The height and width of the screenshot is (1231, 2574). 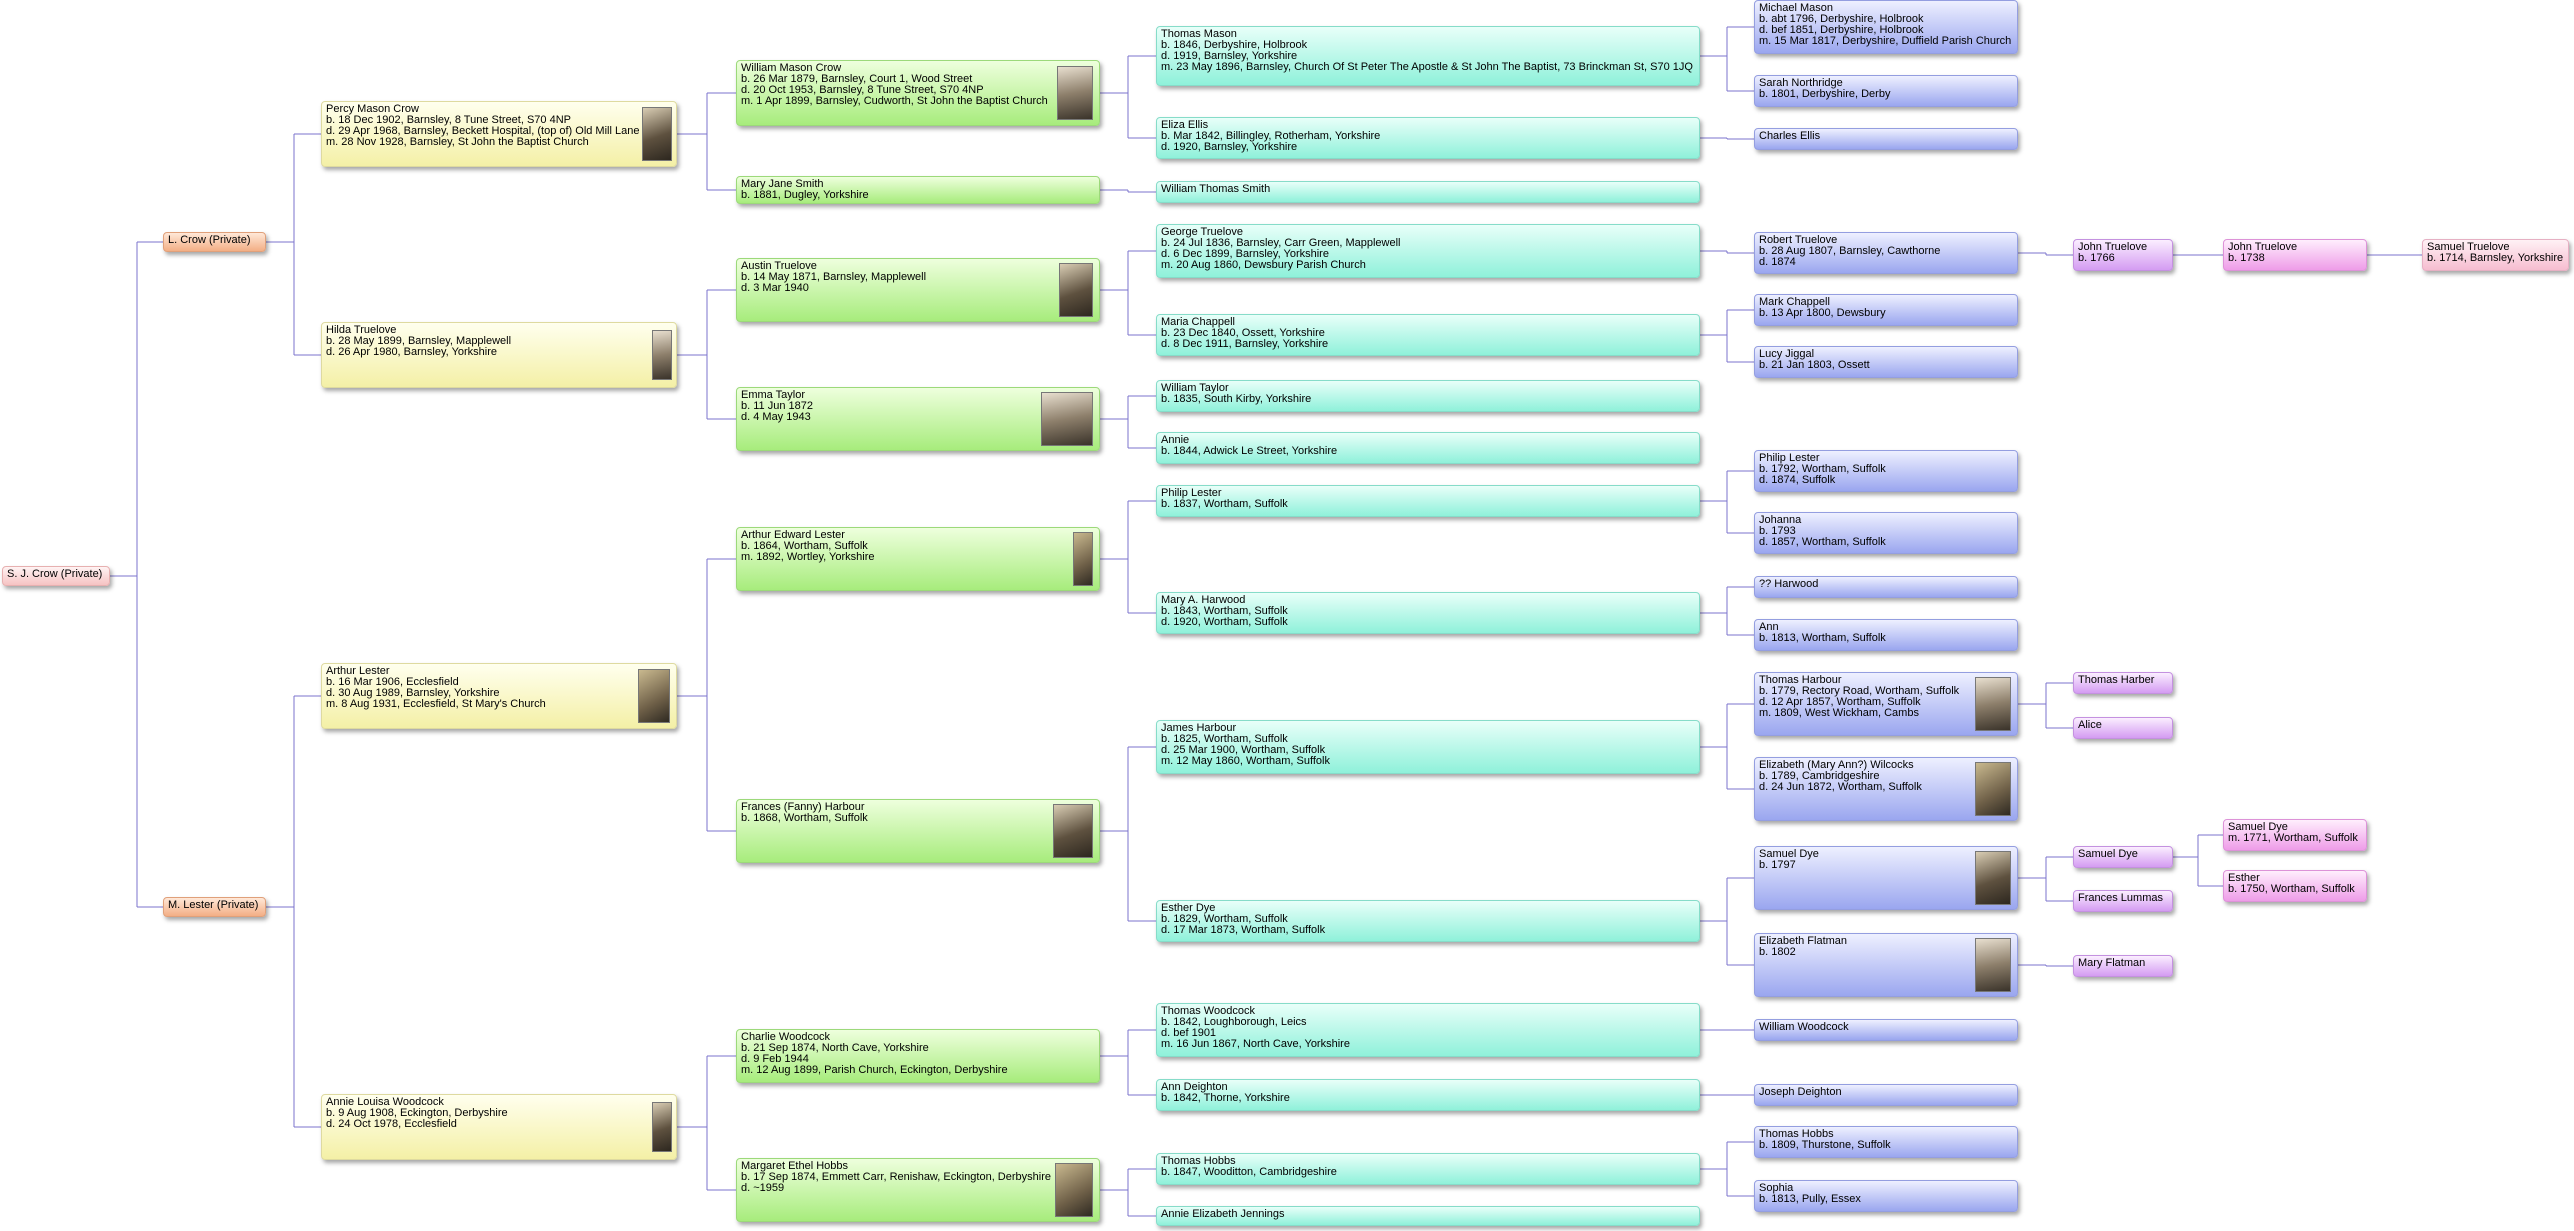 What do you see at coordinates (1428, 1216) in the screenshot?
I see `person-card: Annie Elizabeth Jennings` at bounding box center [1428, 1216].